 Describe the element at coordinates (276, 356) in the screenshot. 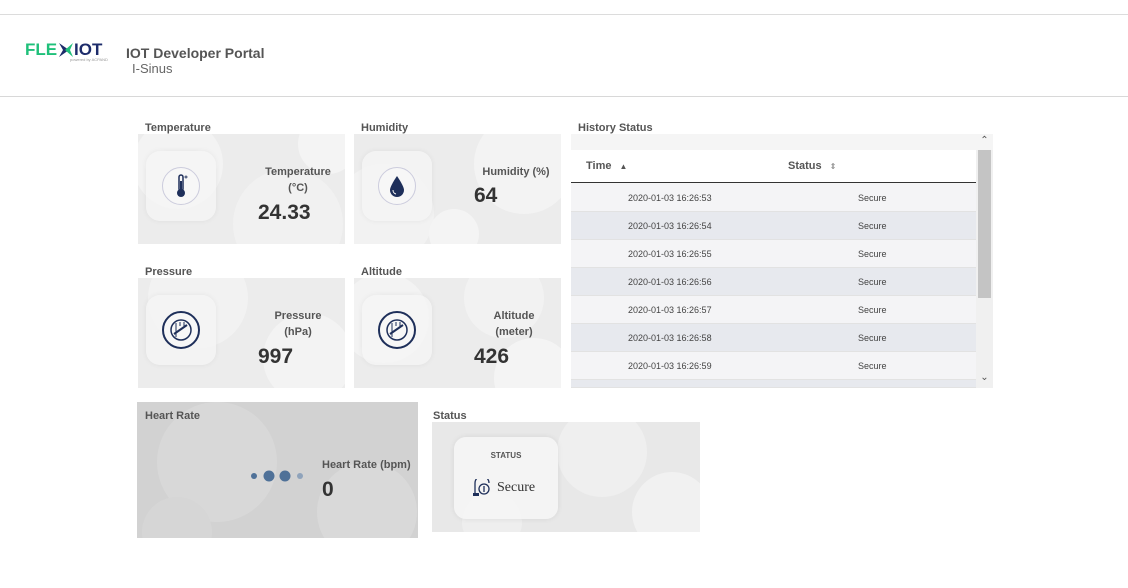

I see `pressure-value: 997` at that location.